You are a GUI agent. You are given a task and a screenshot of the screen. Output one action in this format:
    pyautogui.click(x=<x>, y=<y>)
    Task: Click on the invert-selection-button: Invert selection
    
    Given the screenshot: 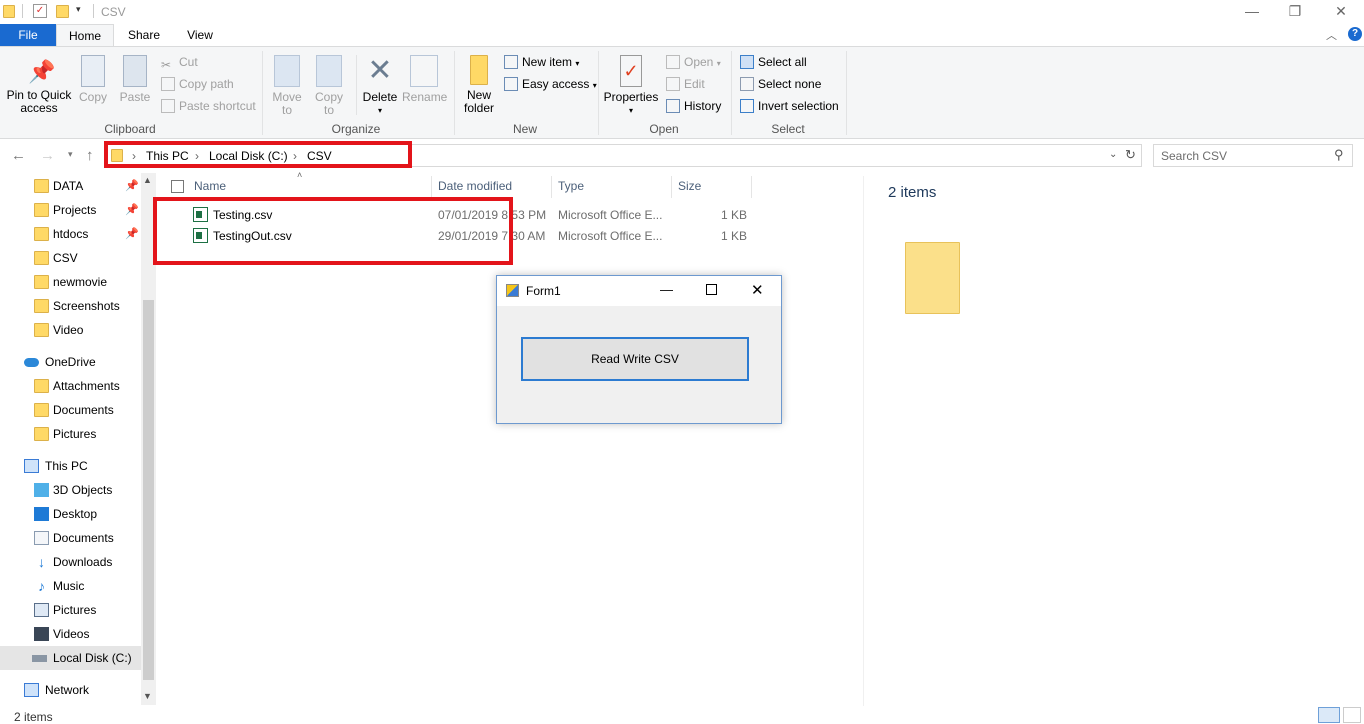 What is the action you would take?
    pyautogui.click(x=789, y=106)
    